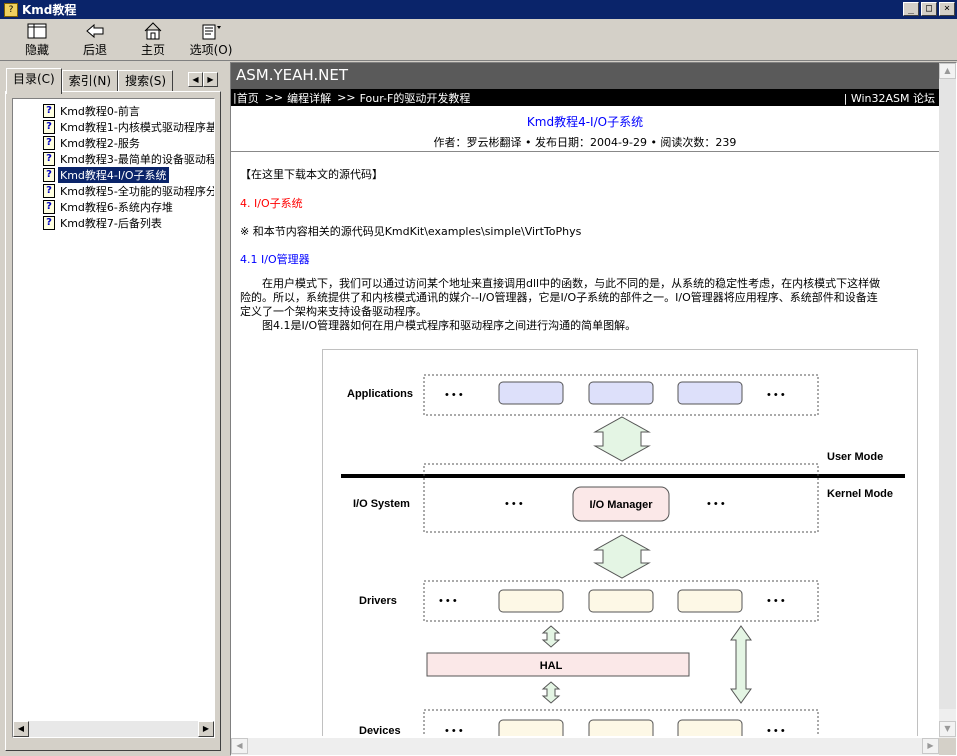 The width and height of the screenshot is (957, 756). What do you see at coordinates (311, 174) in the screenshot?
I see `download-link: 【在这里下载本文的源代码】` at bounding box center [311, 174].